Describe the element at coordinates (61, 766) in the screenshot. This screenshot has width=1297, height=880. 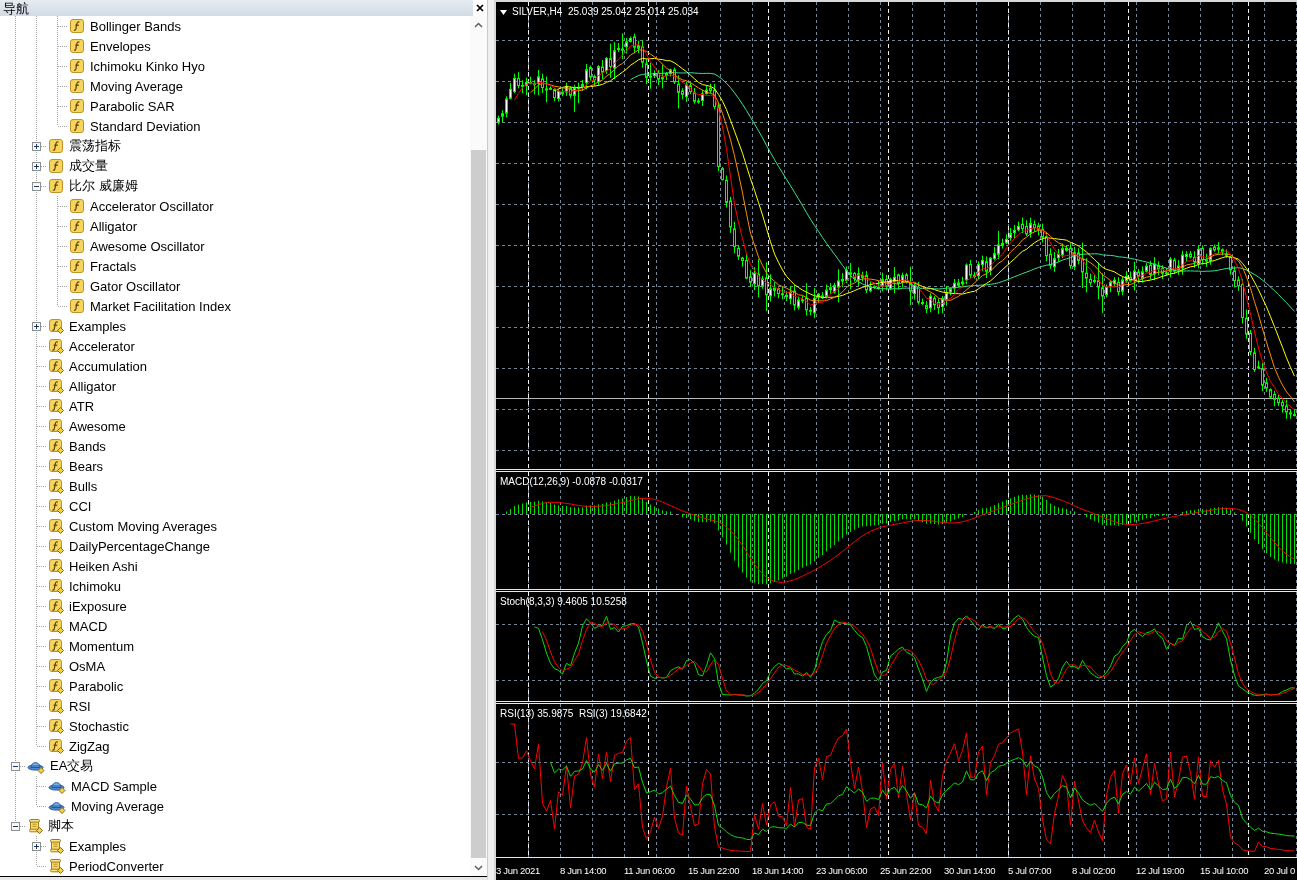
I see `tree-item: EA交易` at that location.